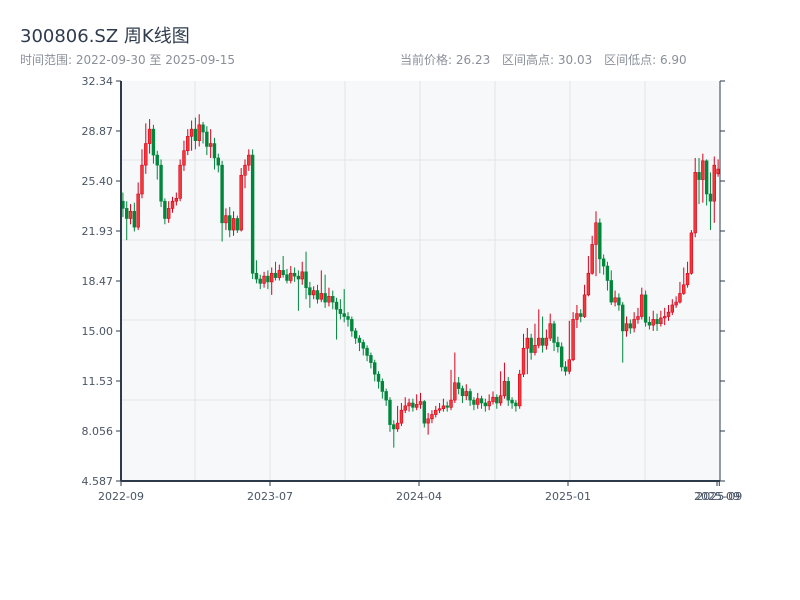 This screenshot has height=600, width=800. I want to click on y-tick-label: 25.40, so click(98, 181).